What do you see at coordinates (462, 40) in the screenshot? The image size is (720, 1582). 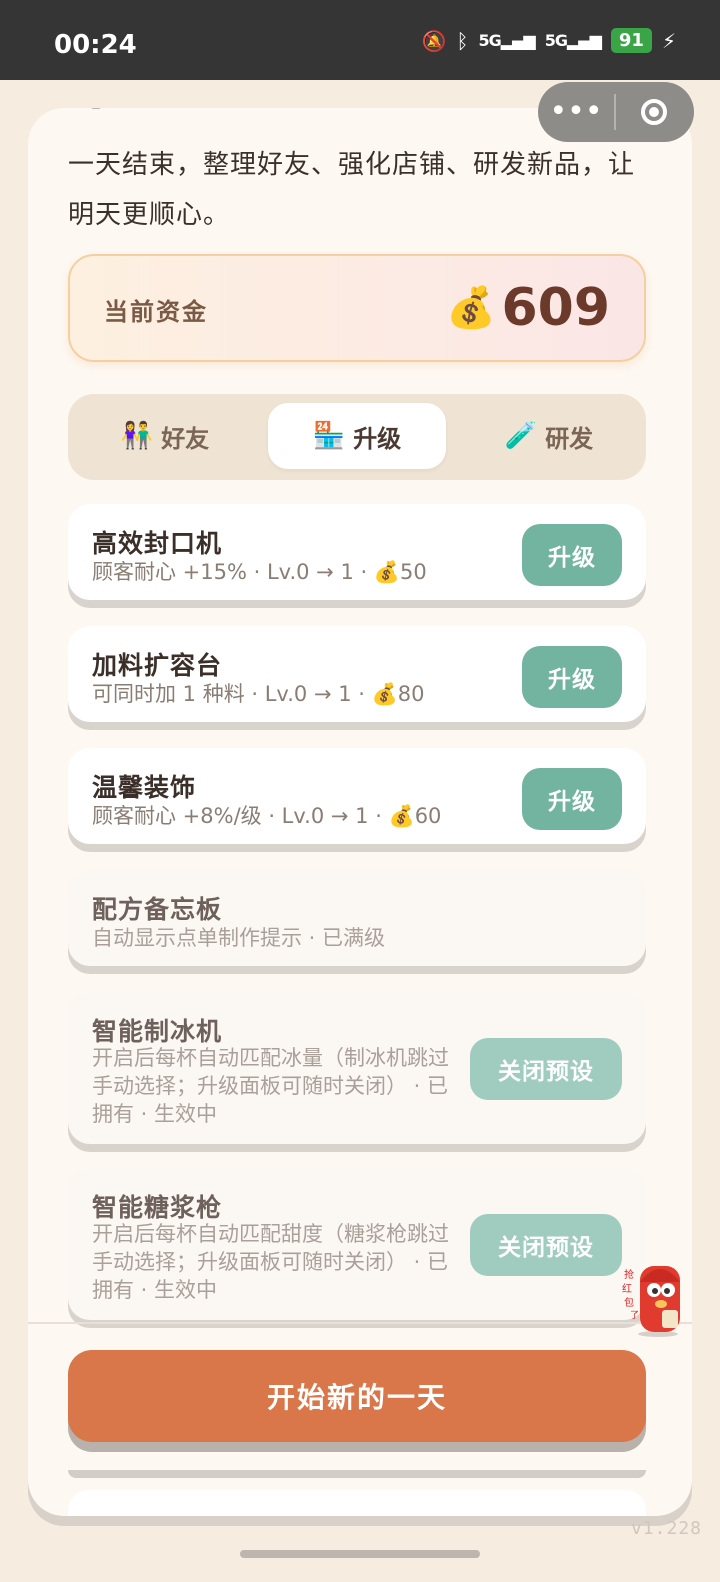 I see `bluetooth-icon: ᛒ` at bounding box center [462, 40].